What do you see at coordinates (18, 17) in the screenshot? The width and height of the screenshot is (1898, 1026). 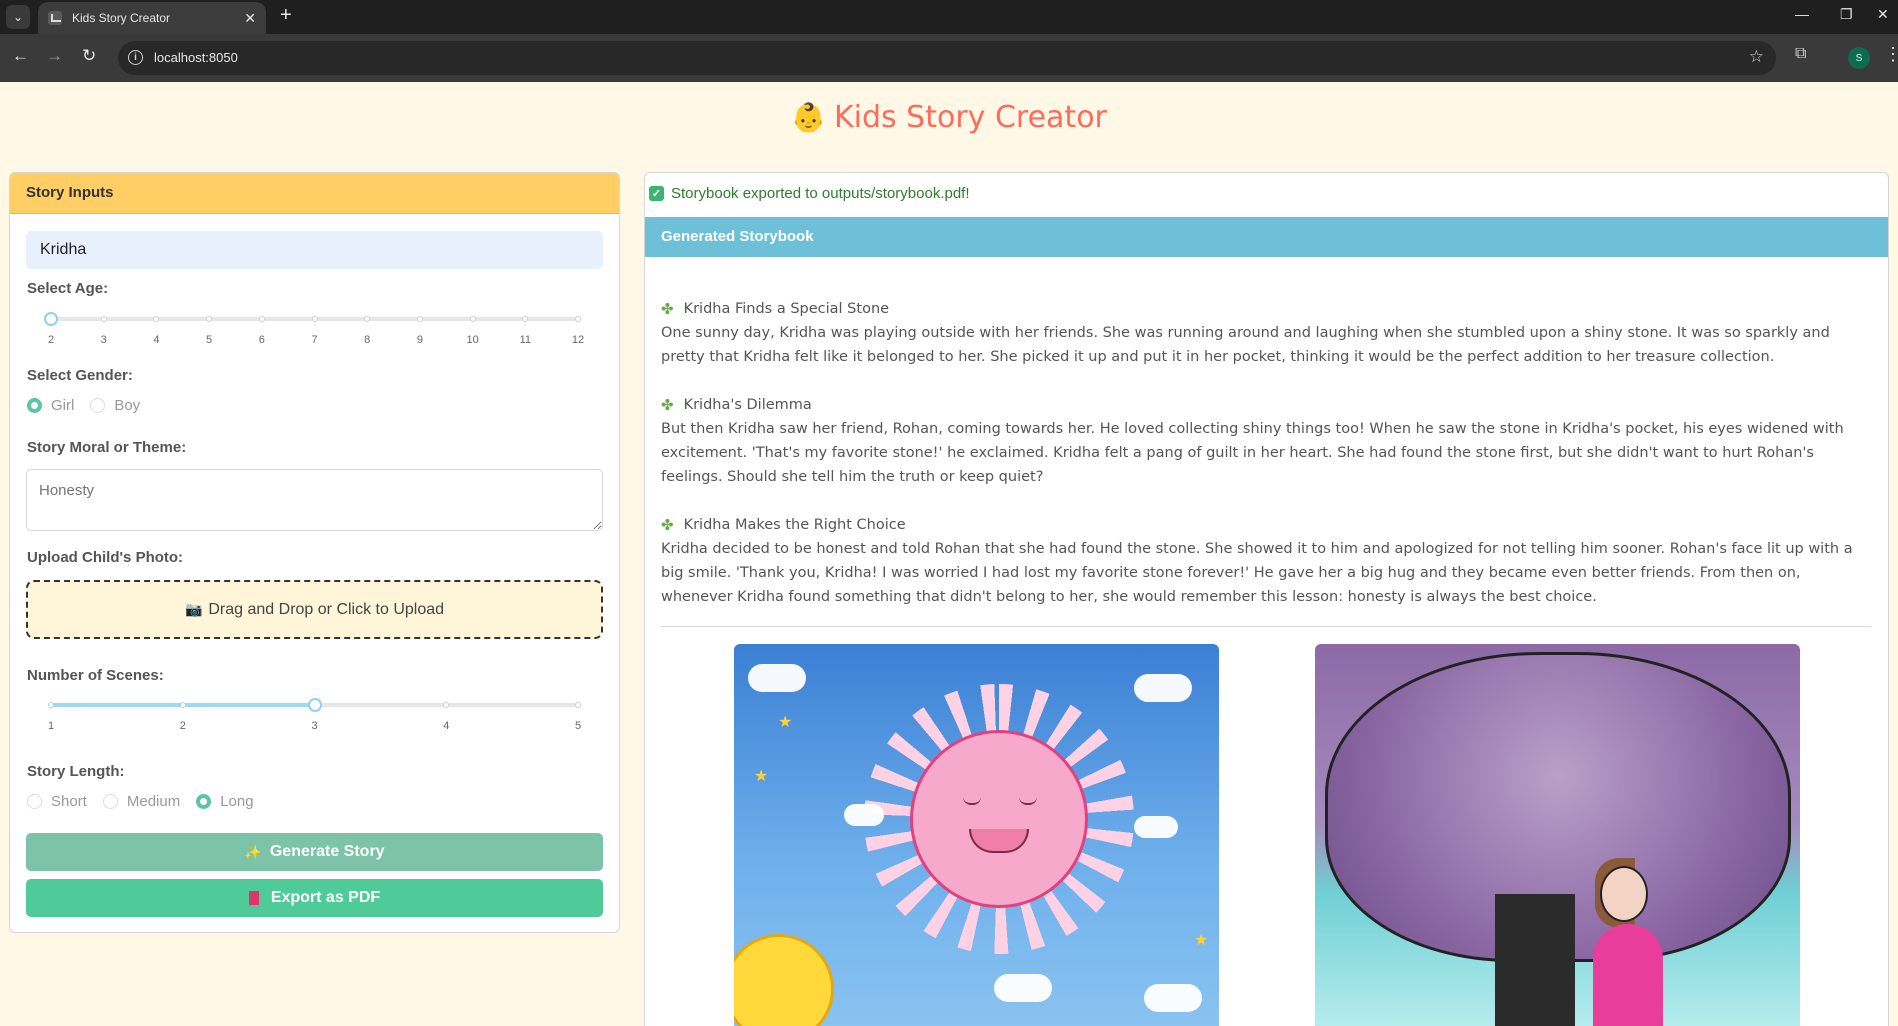 I see `tab-search-chevron-icon: ⌄` at bounding box center [18, 17].